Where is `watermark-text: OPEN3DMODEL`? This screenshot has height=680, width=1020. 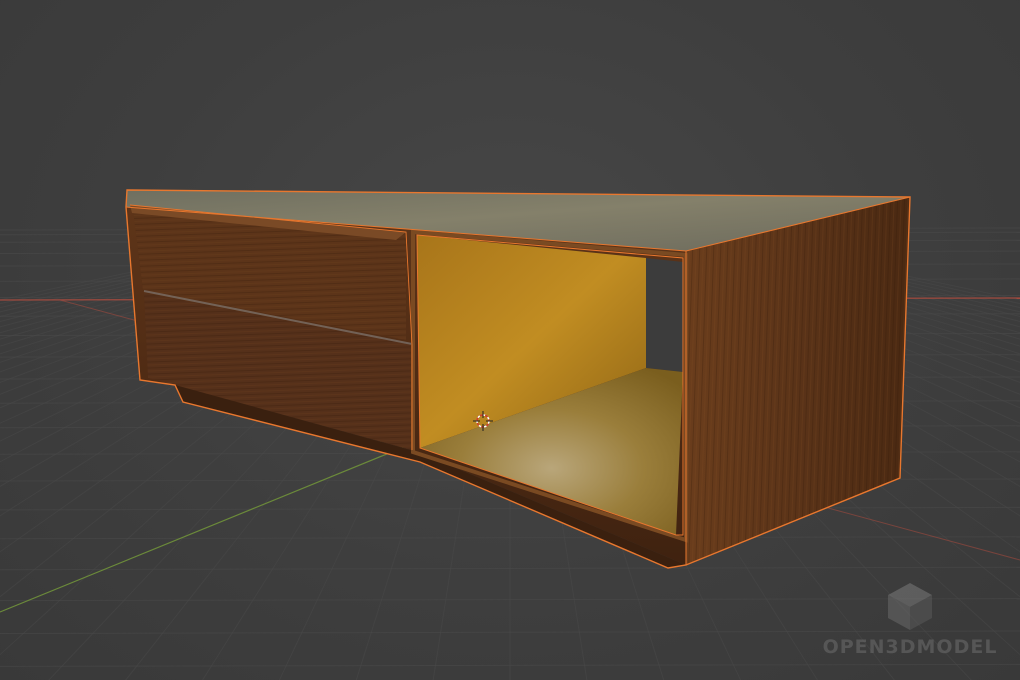 watermark-text: OPEN3DMODEL is located at coordinates (910, 647).